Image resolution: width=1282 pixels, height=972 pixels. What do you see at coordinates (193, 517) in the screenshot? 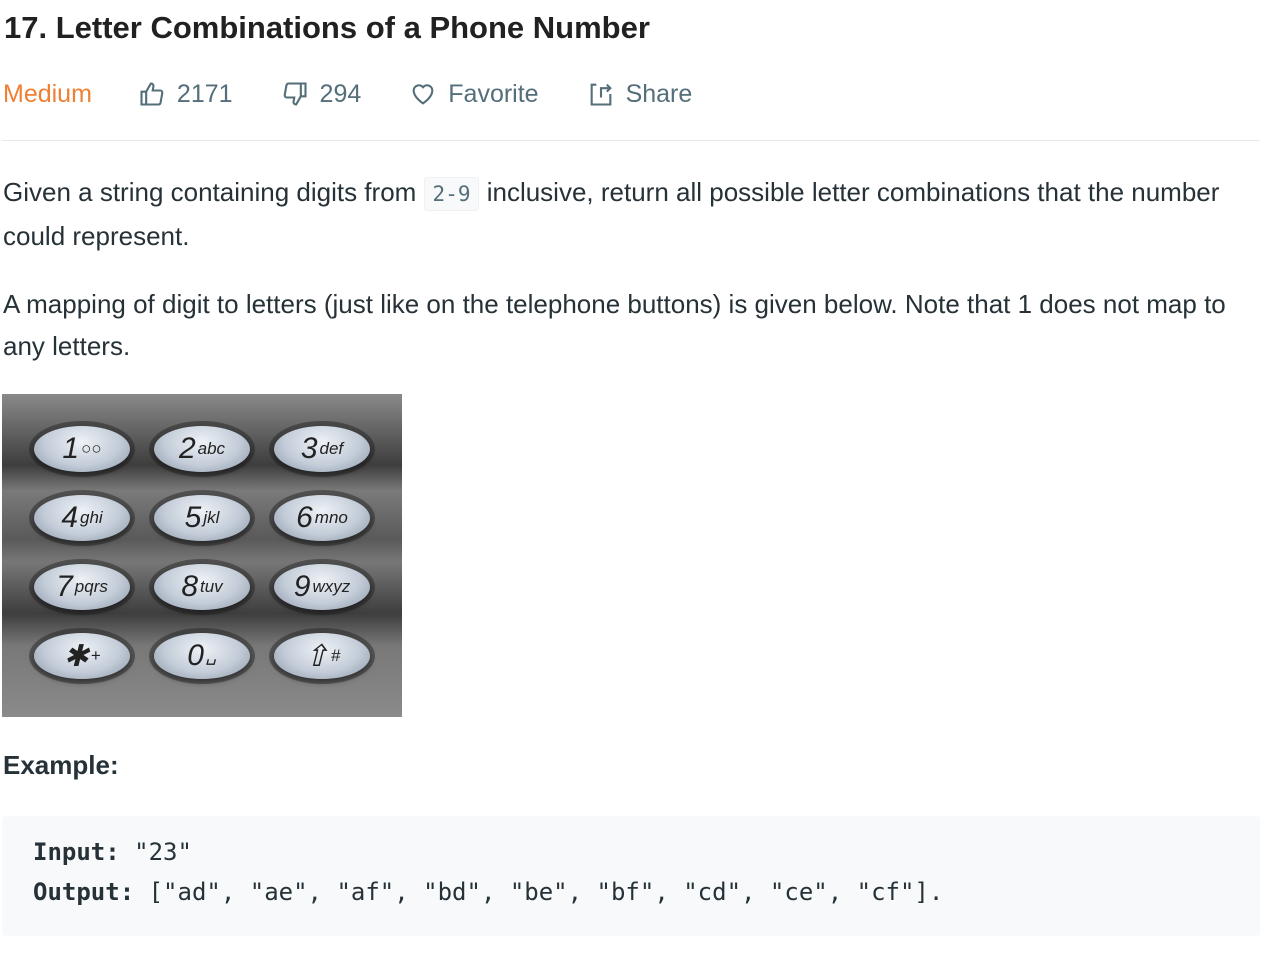
I see `key-digit: 5` at bounding box center [193, 517].